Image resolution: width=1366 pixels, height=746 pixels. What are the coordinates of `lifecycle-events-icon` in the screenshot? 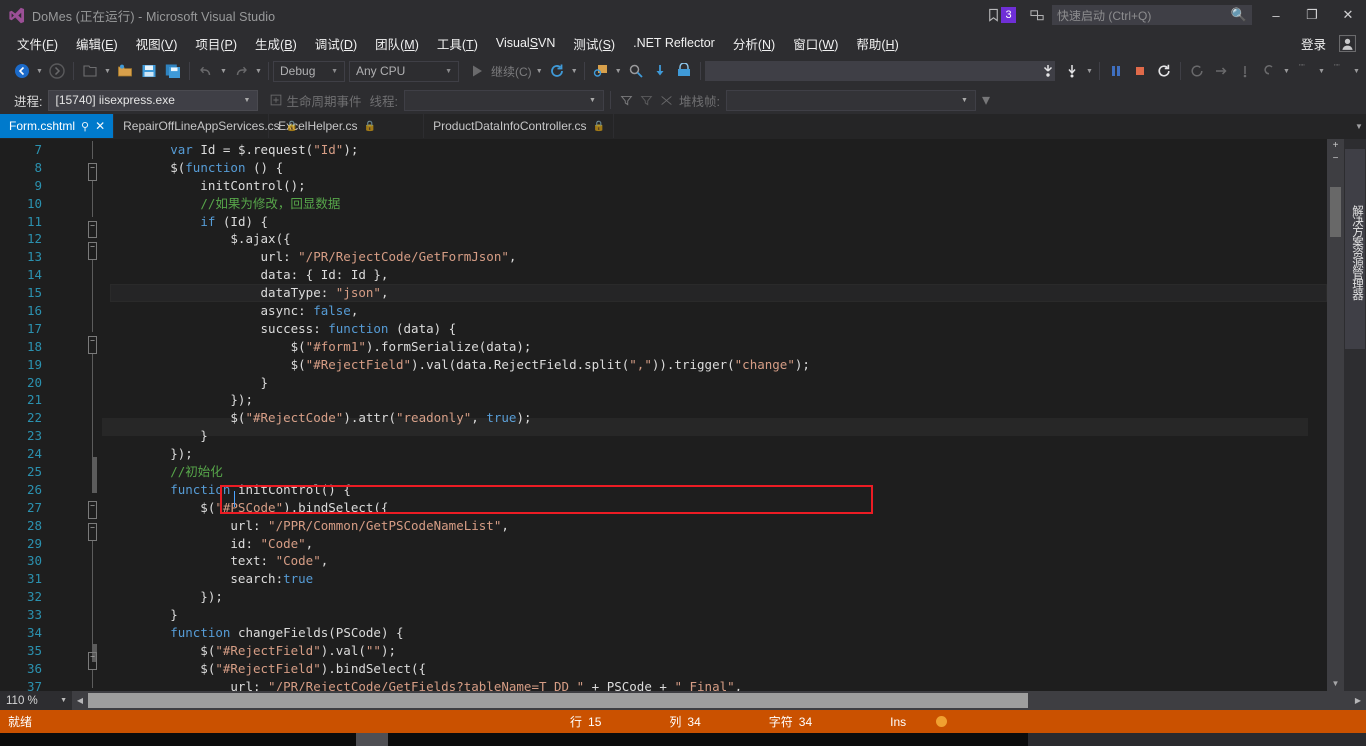 It's located at (276, 100).